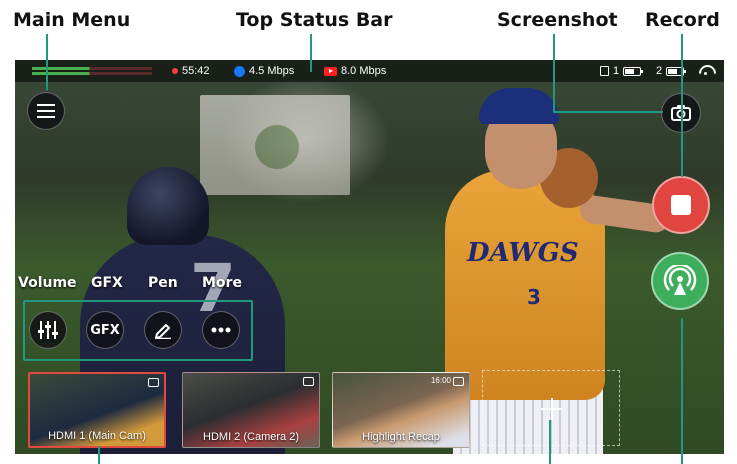 The image size is (737, 464). What do you see at coordinates (401, 437) in the screenshot?
I see `source-label: Highlight Recap` at bounding box center [401, 437].